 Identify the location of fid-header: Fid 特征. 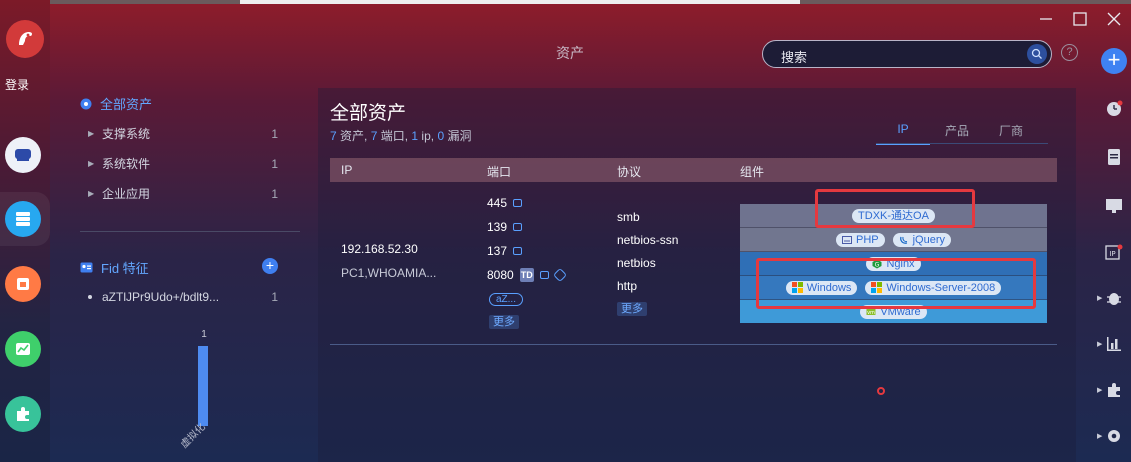
(114, 267).